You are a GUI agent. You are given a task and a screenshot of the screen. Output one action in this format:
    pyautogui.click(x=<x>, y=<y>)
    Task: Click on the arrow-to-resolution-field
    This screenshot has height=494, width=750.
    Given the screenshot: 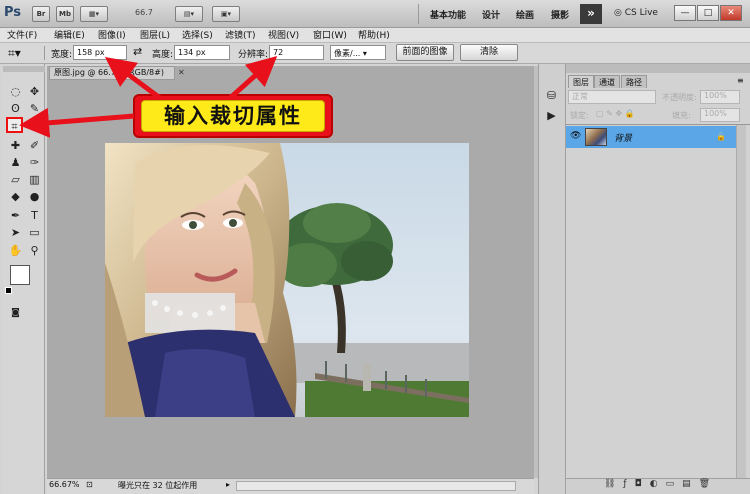 What is the action you would take?
    pyautogui.click(x=253, y=78)
    